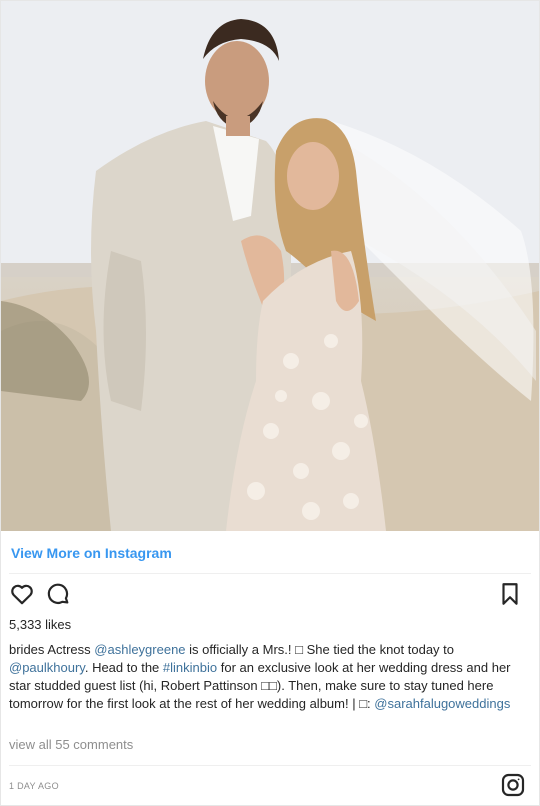 The width and height of the screenshot is (540, 806). I want to click on caption-text: . Head to the, so click(123, 667).